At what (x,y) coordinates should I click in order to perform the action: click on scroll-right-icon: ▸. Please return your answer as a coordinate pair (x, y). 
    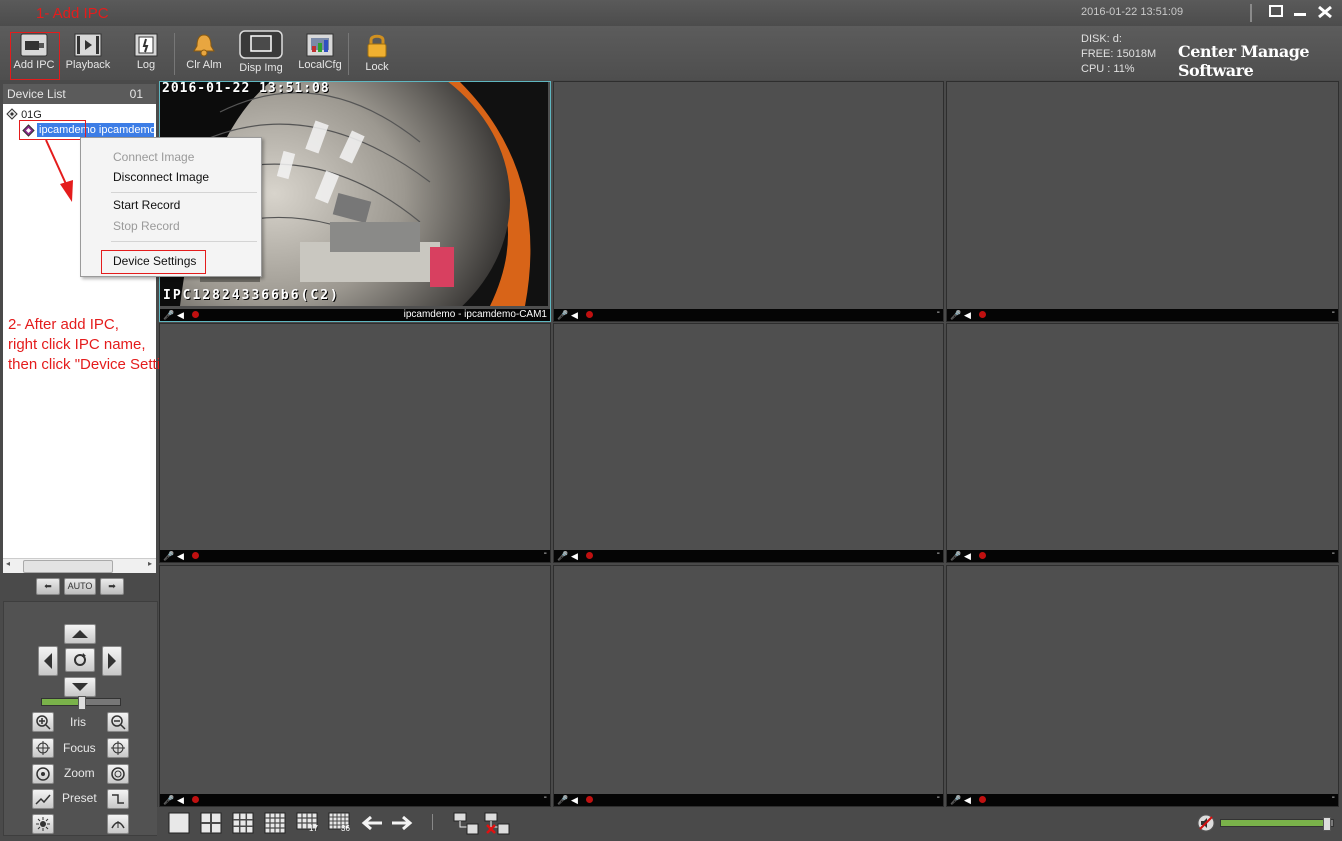
    Looking at the image, I should click on (150, 563).